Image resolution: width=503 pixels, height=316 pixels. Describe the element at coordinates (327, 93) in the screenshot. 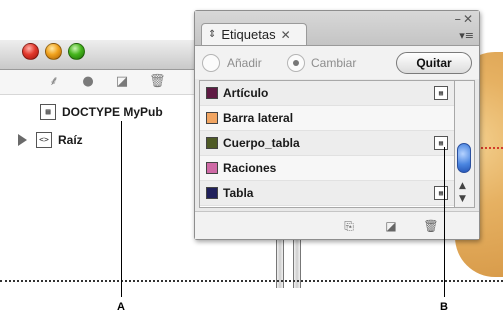

I see `tag-row: Artículo ▦` at that location.